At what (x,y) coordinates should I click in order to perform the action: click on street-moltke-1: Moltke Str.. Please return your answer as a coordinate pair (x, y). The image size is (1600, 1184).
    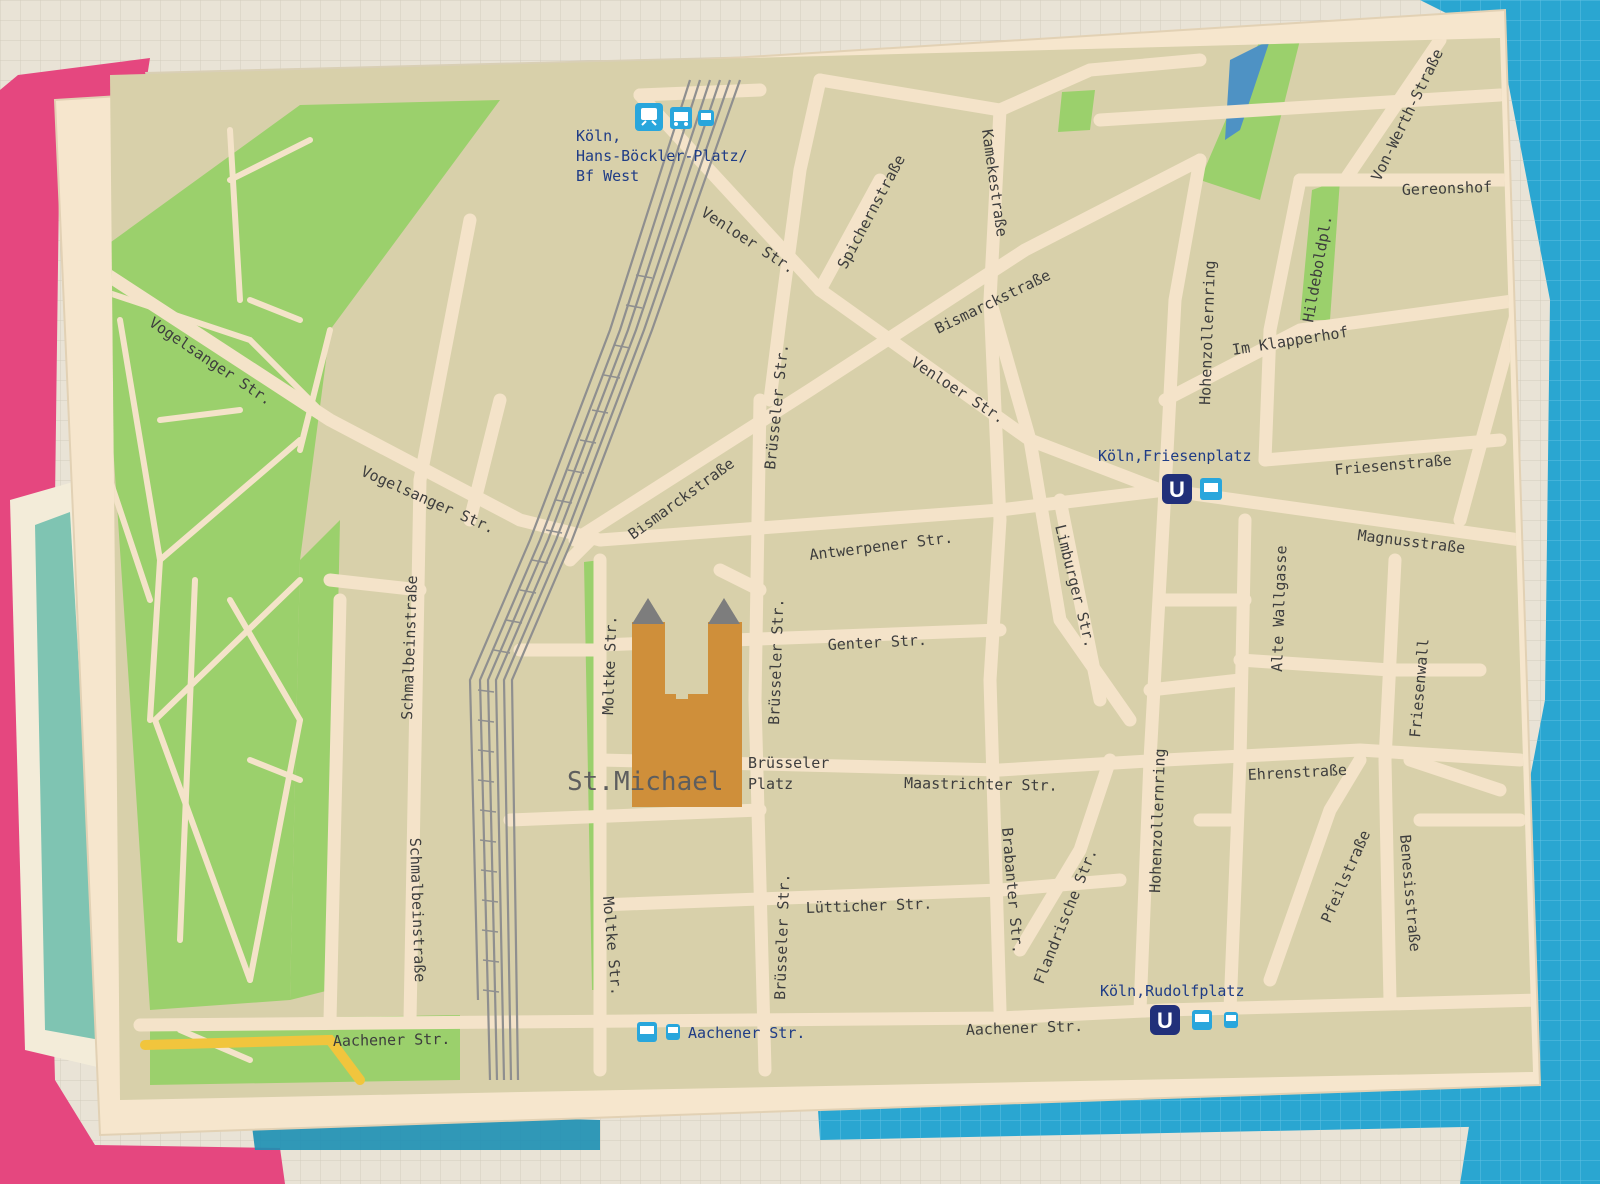
    Looking at the image, I should click on (609, 665).